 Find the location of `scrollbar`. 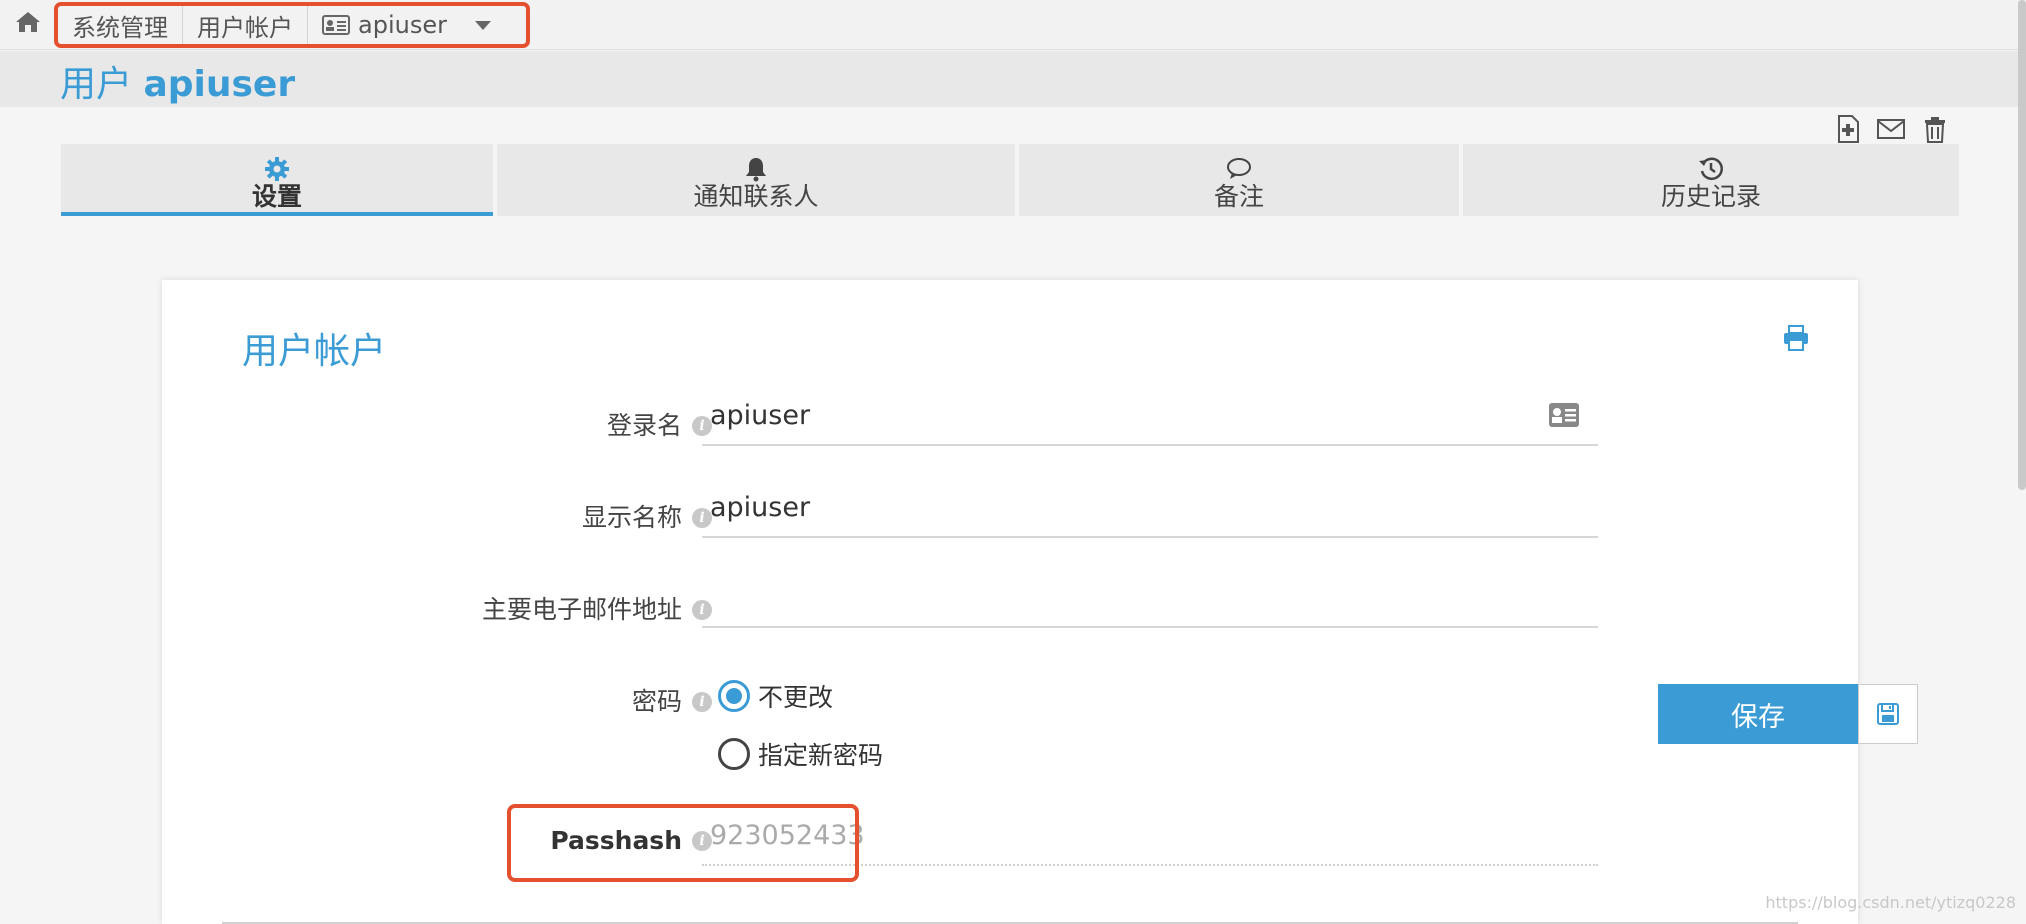

scrollbar is located at coordinates (2022, 245).